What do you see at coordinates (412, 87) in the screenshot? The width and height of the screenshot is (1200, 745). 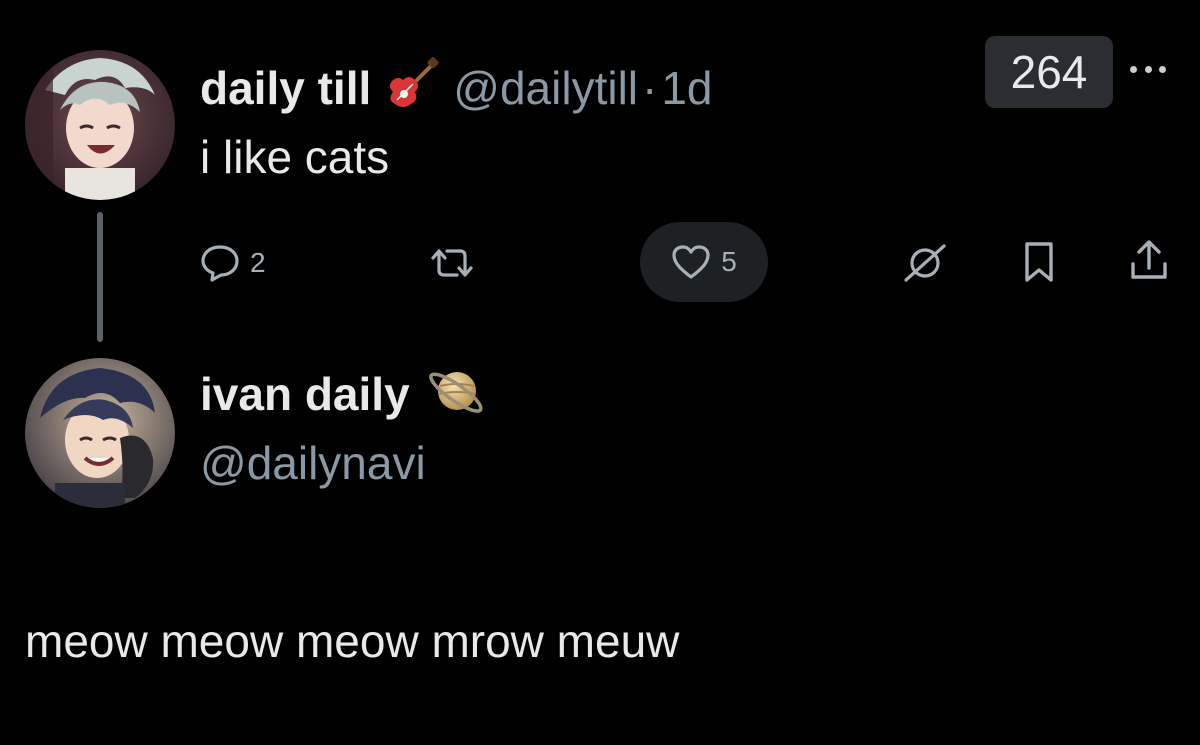 I see `guitar-icon` at bounding box center [412, 87].